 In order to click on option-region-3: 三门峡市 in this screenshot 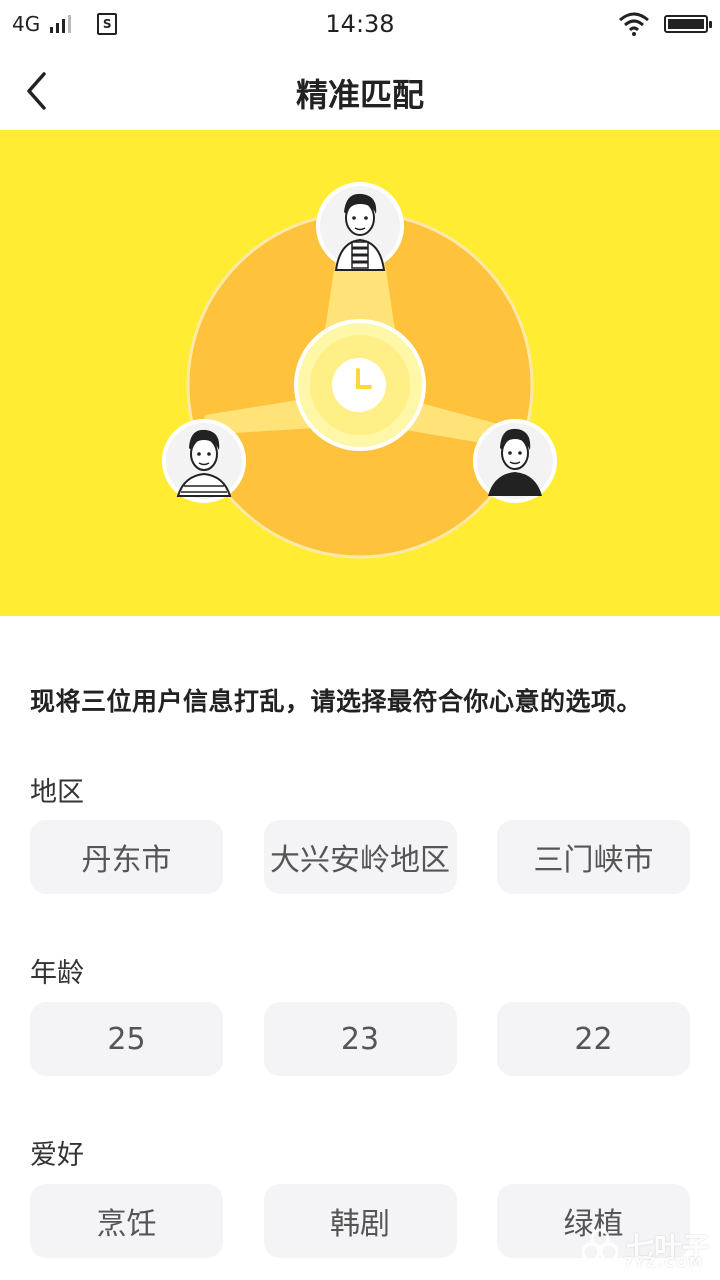, I will do `click(593, 857)`.